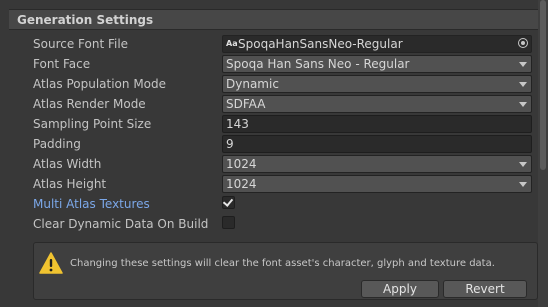 The image size is (548, 307). What do you see at coordinates (246, 104) in the screenshot?
I see `atlas-render-mode-value: SDFAA` at bounding box center [246, 104].